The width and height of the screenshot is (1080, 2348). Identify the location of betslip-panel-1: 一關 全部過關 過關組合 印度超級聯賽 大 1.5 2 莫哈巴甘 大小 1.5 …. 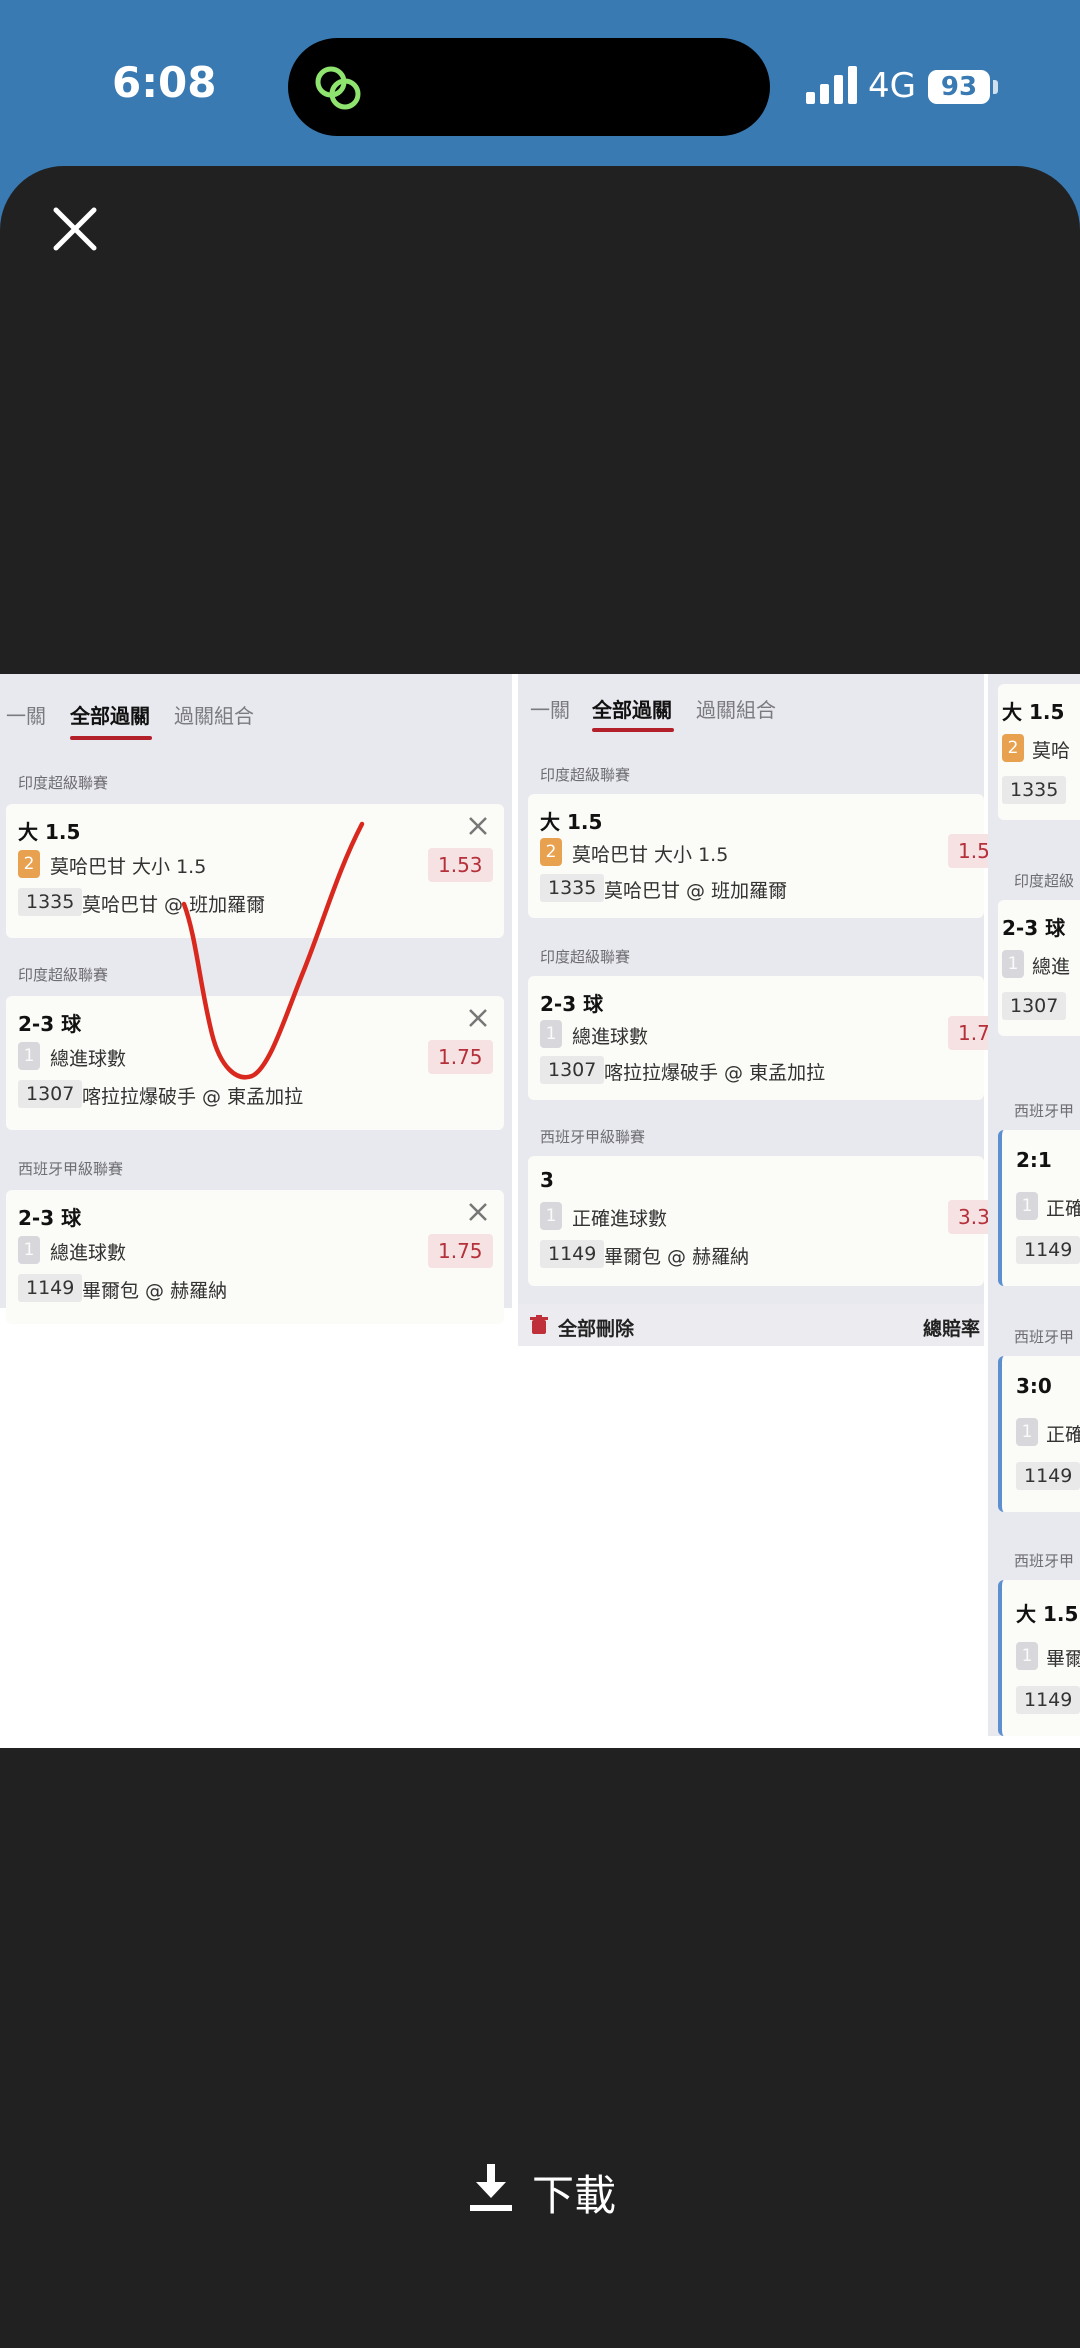
(256, 999).